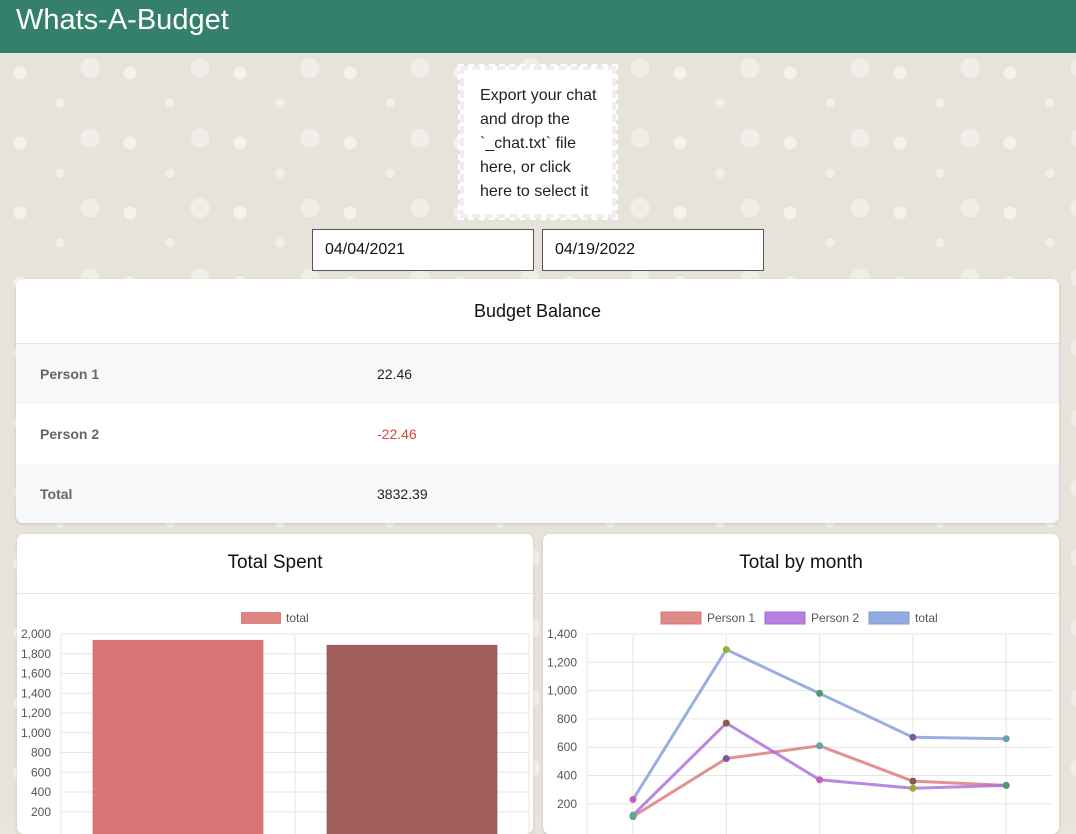  What do you see at coordinates (56, 494) in the screenshot?
I see `balance-row-label: Total` at bounding box center [56, 494].